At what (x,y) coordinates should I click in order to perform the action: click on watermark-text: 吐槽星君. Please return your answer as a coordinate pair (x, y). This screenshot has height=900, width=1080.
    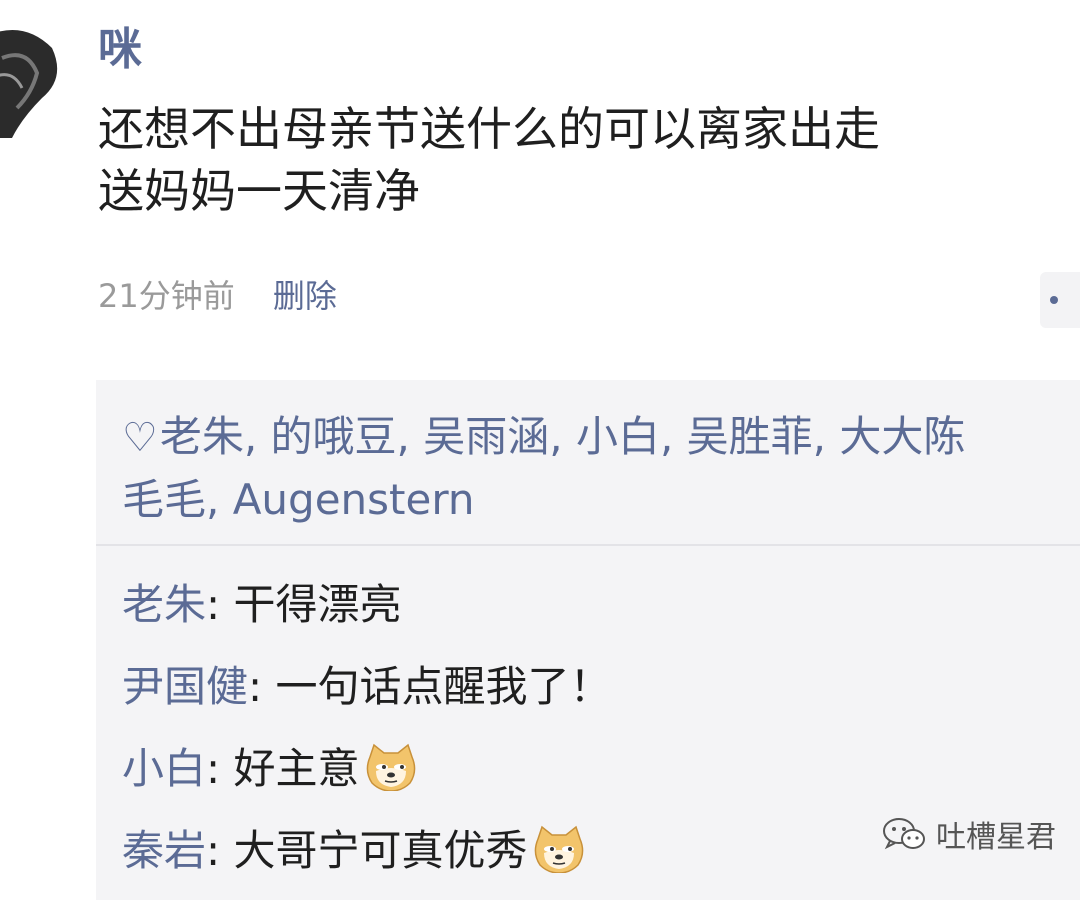
    Looking at the image, I should click on (996, 837).